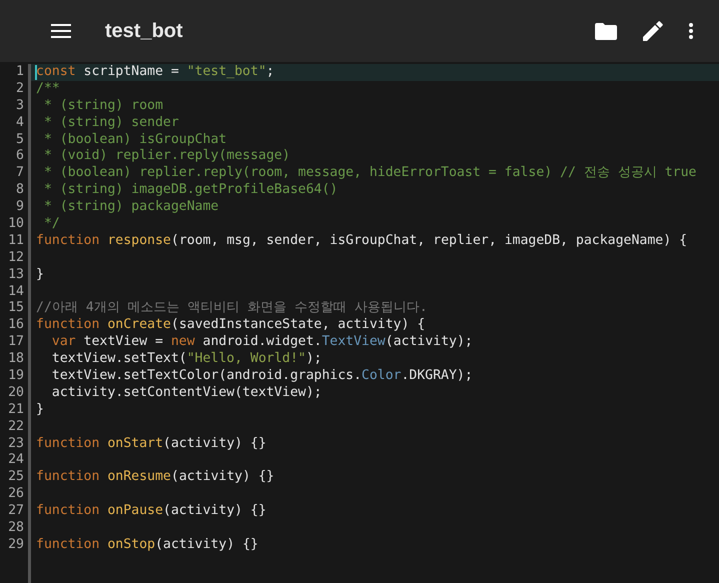 Image resolution: width=719 pixels, height=583 pixels. I want to click on code-line: function onStart(activity) {}, so click(151, 443).